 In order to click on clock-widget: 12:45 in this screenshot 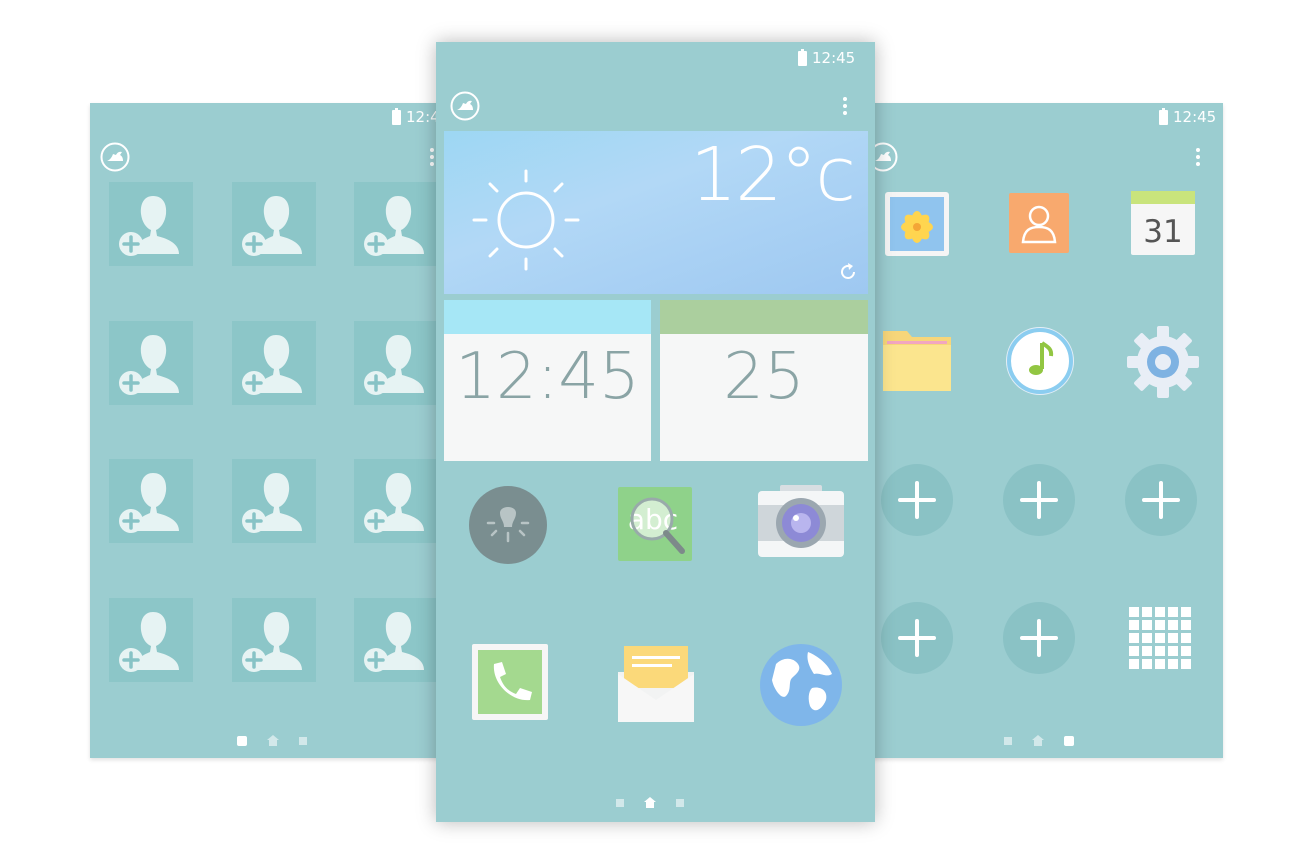, I will do `click(547, 380)`.